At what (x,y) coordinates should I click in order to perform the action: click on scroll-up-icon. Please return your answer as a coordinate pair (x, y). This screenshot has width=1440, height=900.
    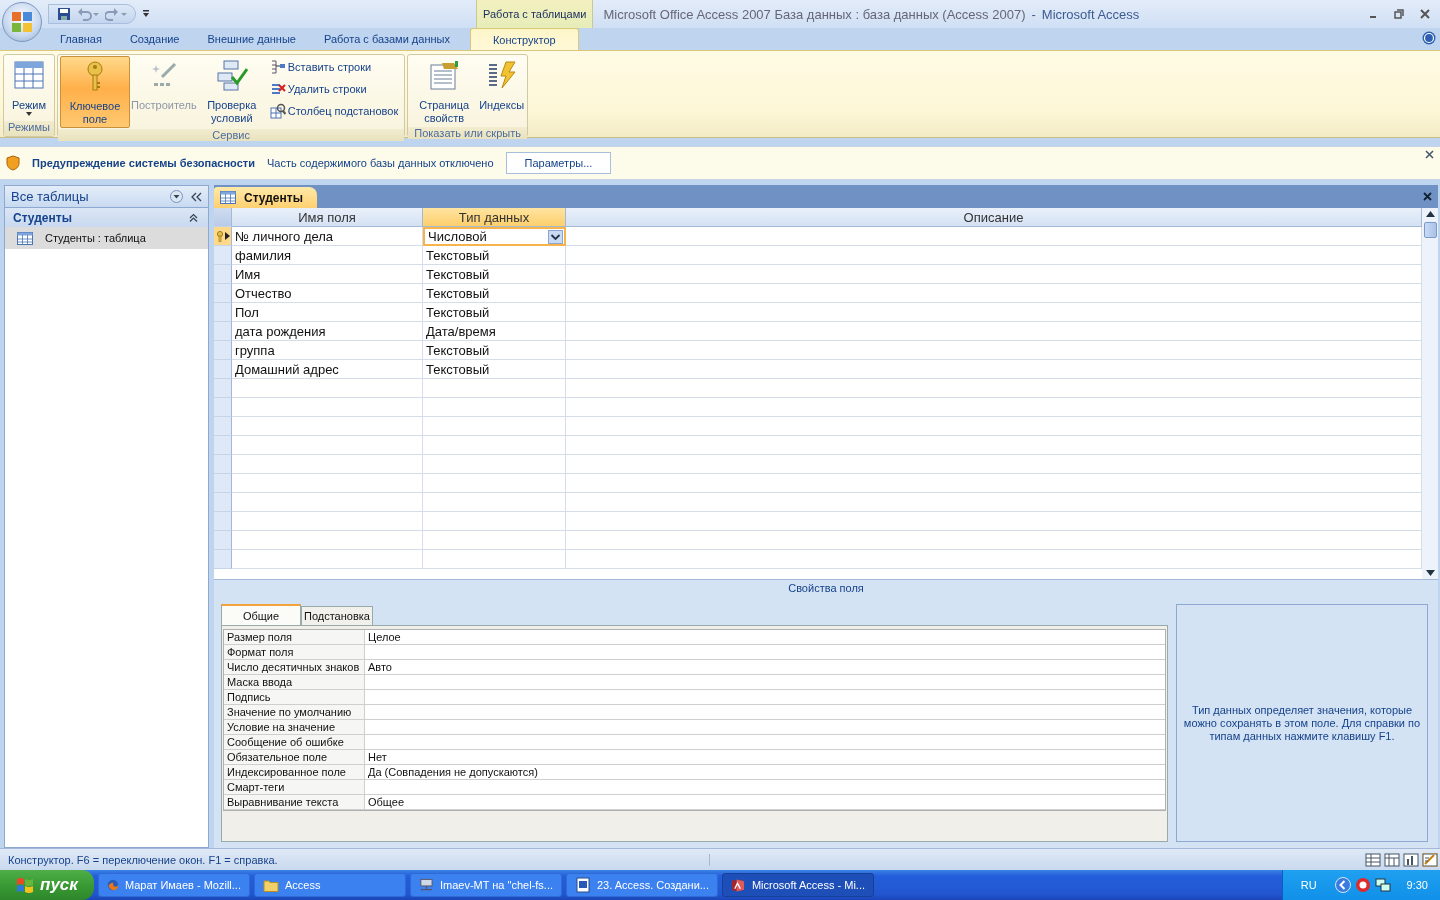
    Looking at the image, I should click on (1430, 214).